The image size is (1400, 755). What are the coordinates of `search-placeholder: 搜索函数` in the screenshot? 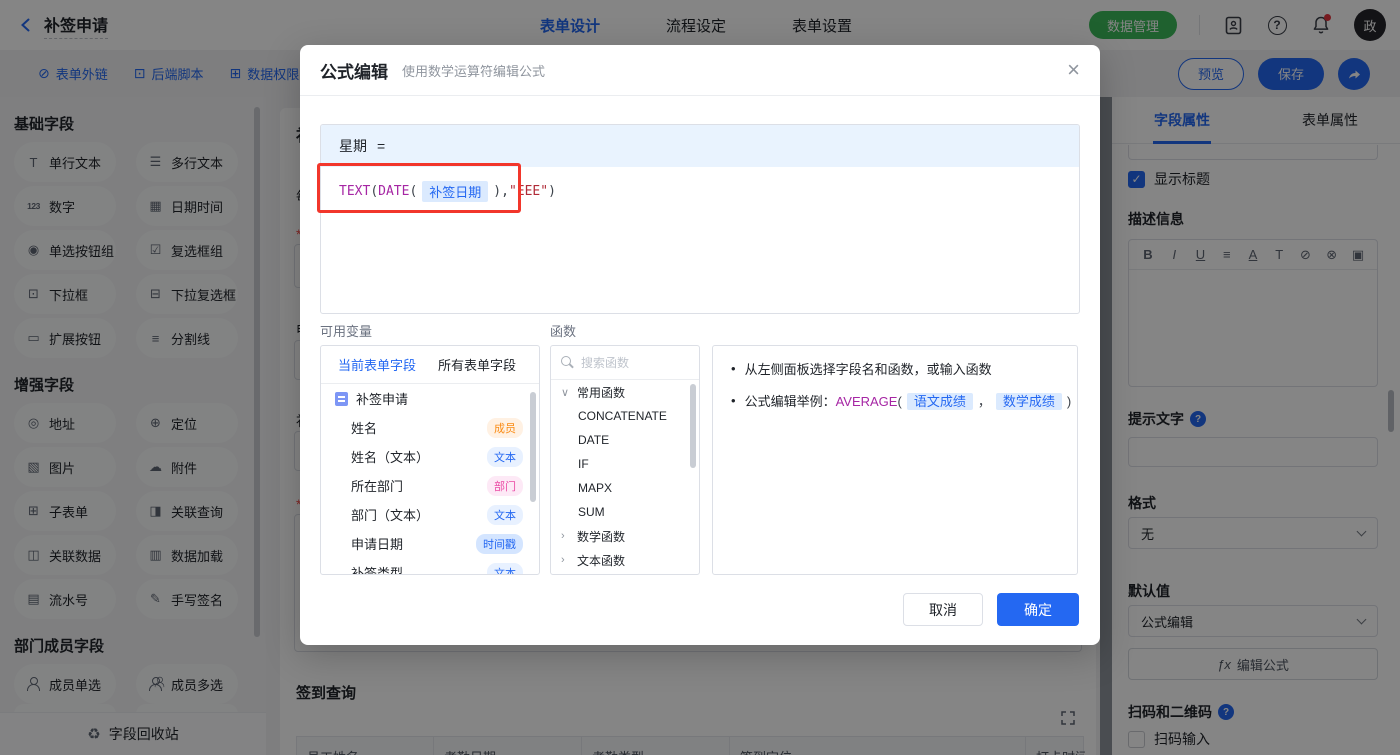 It's located at (605, 363).